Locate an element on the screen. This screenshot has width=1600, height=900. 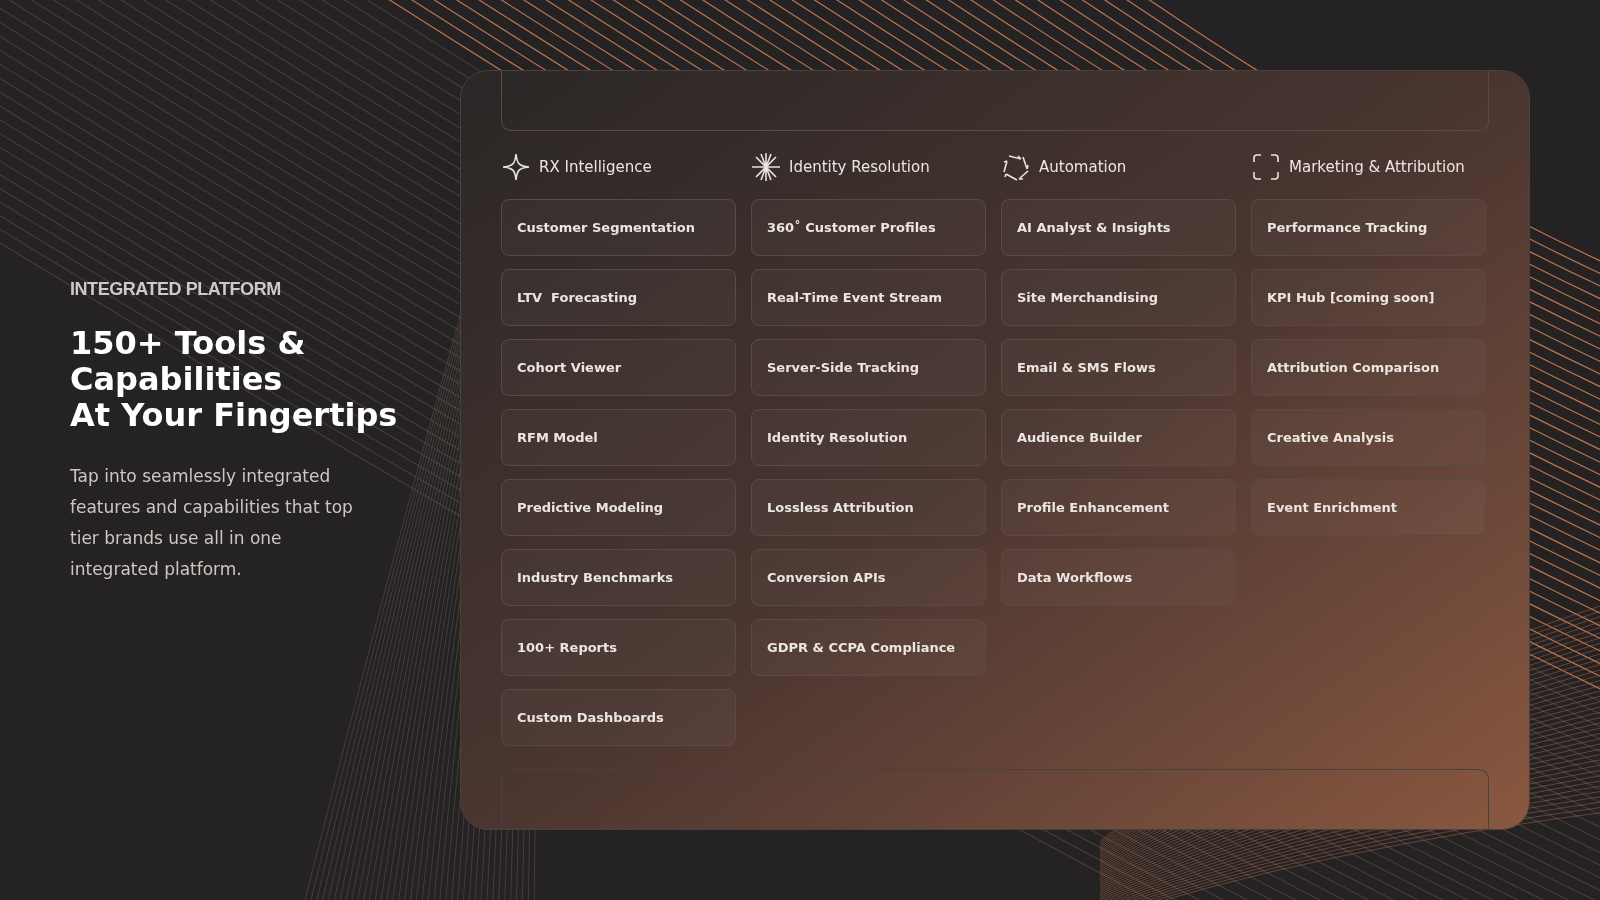
capability-card: Attribution Comparison is located at coordinates (1368, 367).